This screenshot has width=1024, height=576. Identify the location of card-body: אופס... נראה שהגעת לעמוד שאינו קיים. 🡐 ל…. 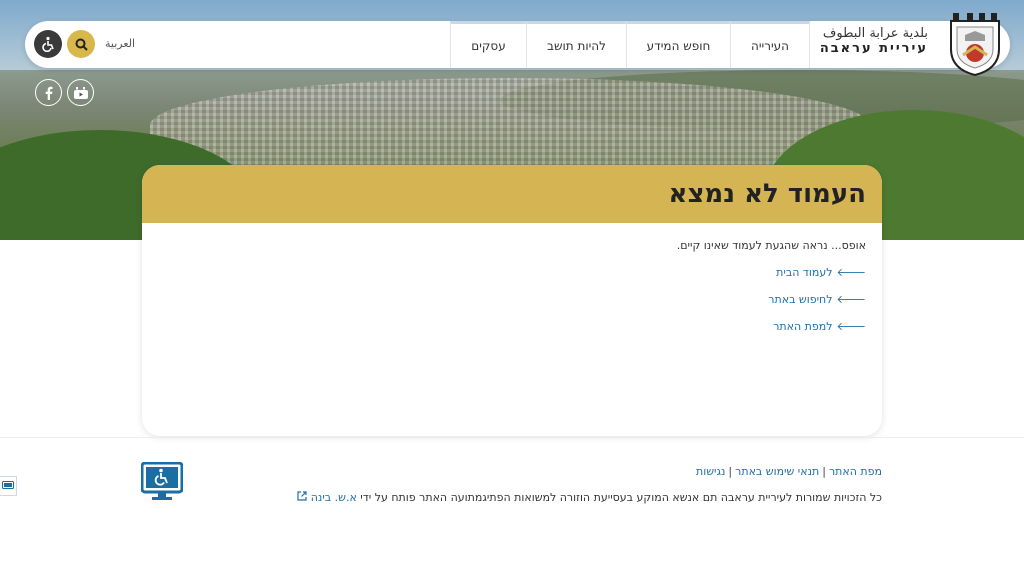
(512, 278).